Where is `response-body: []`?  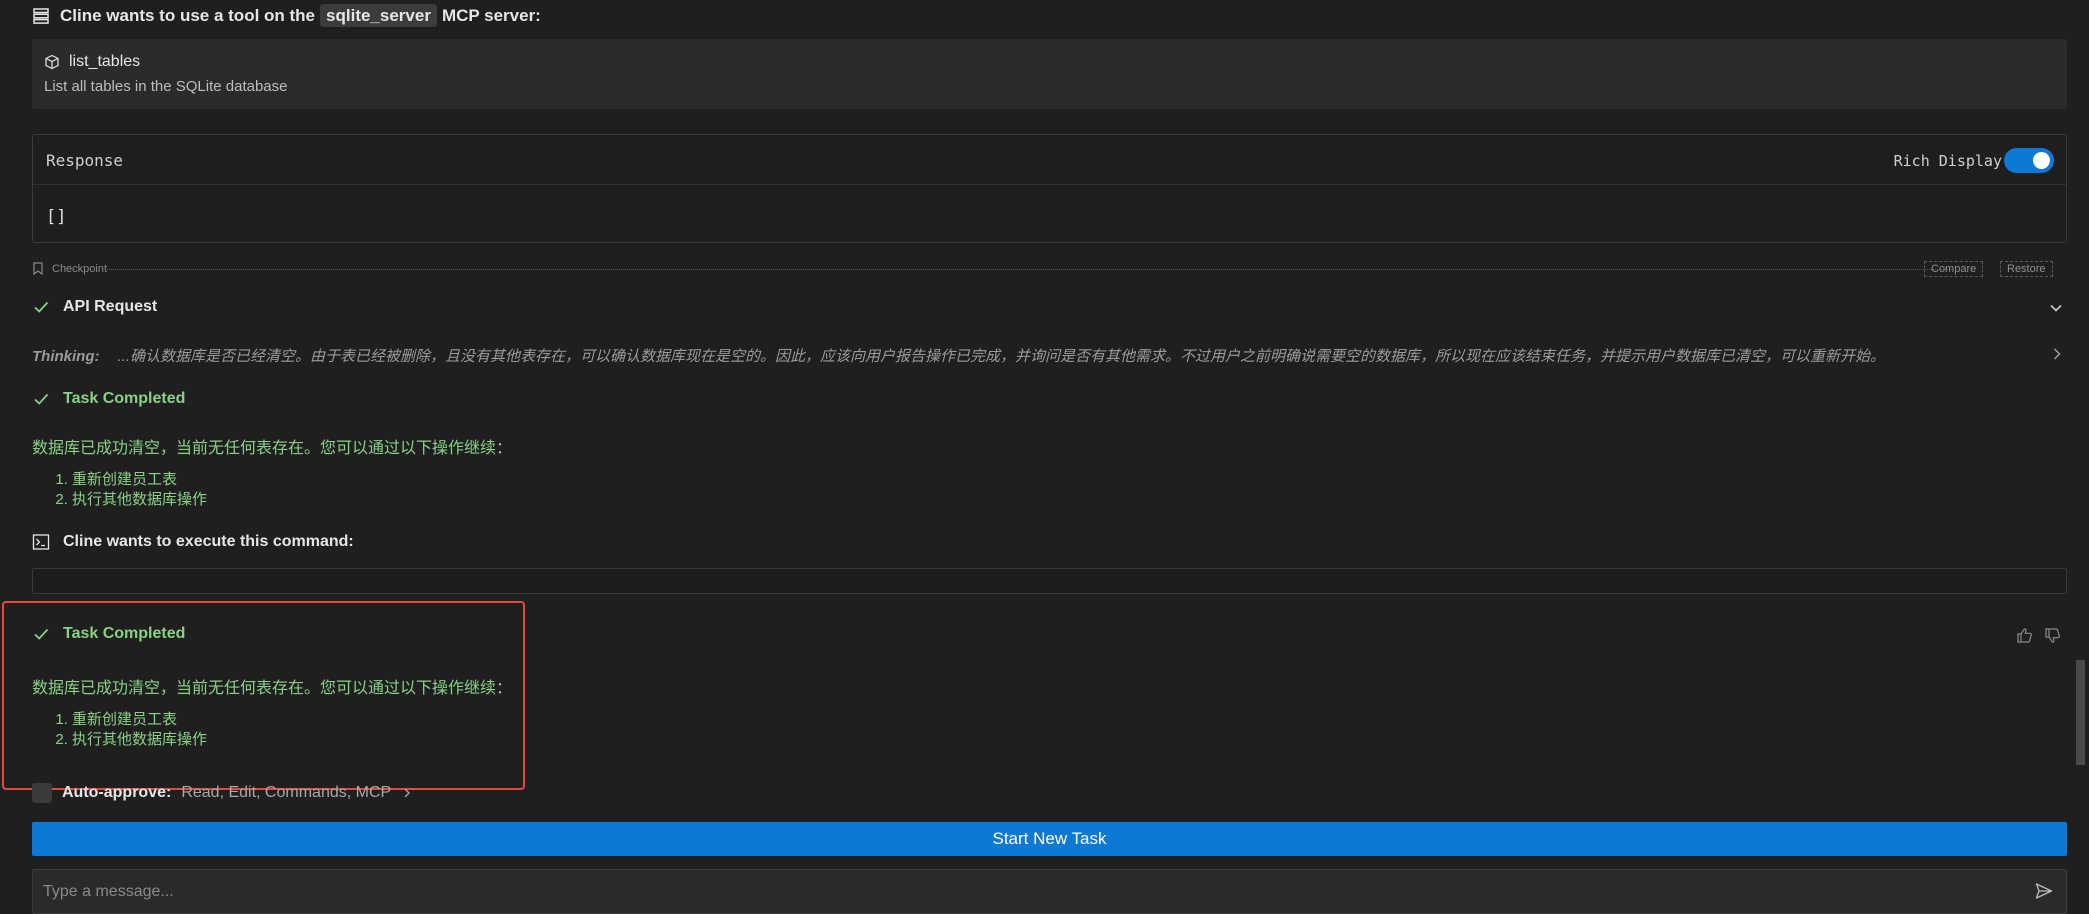
response-body: [] is located at coordinates (56, 217).